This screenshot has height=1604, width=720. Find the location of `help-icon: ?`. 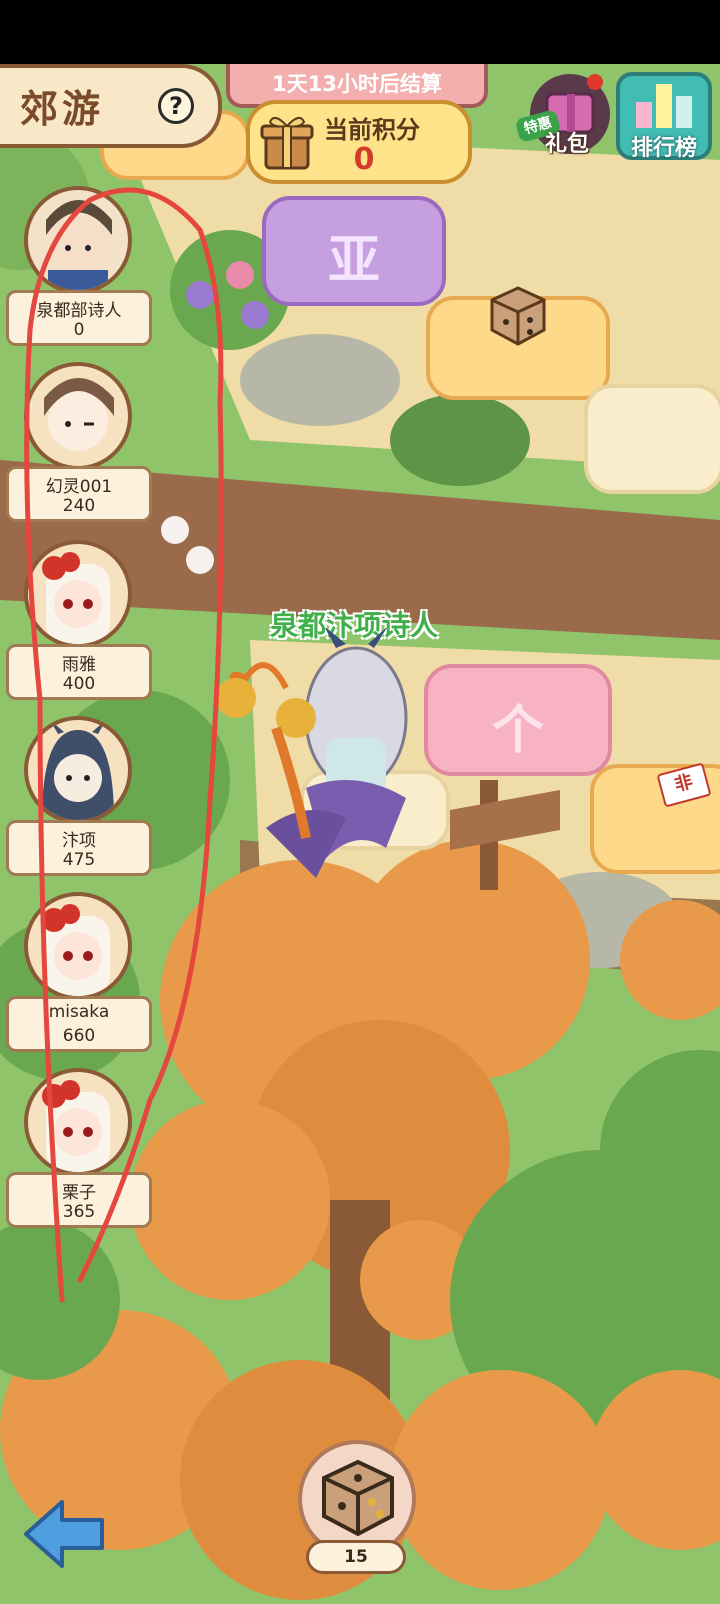

help-icon: ? is located at coordinates (176, 106).